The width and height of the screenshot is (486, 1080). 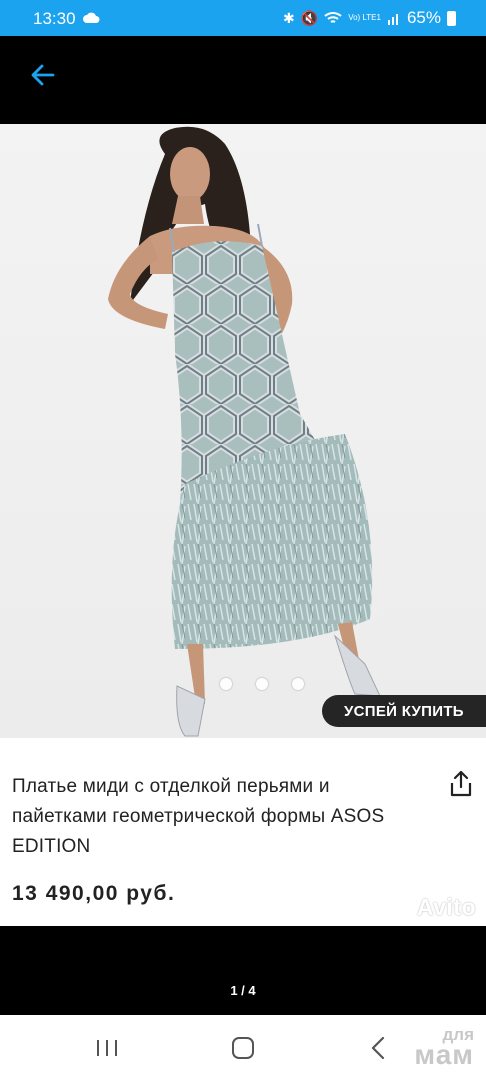 I want to click on promo-badge: УСПЕЙ КУПИТЬ, so click(x=404, y=711).